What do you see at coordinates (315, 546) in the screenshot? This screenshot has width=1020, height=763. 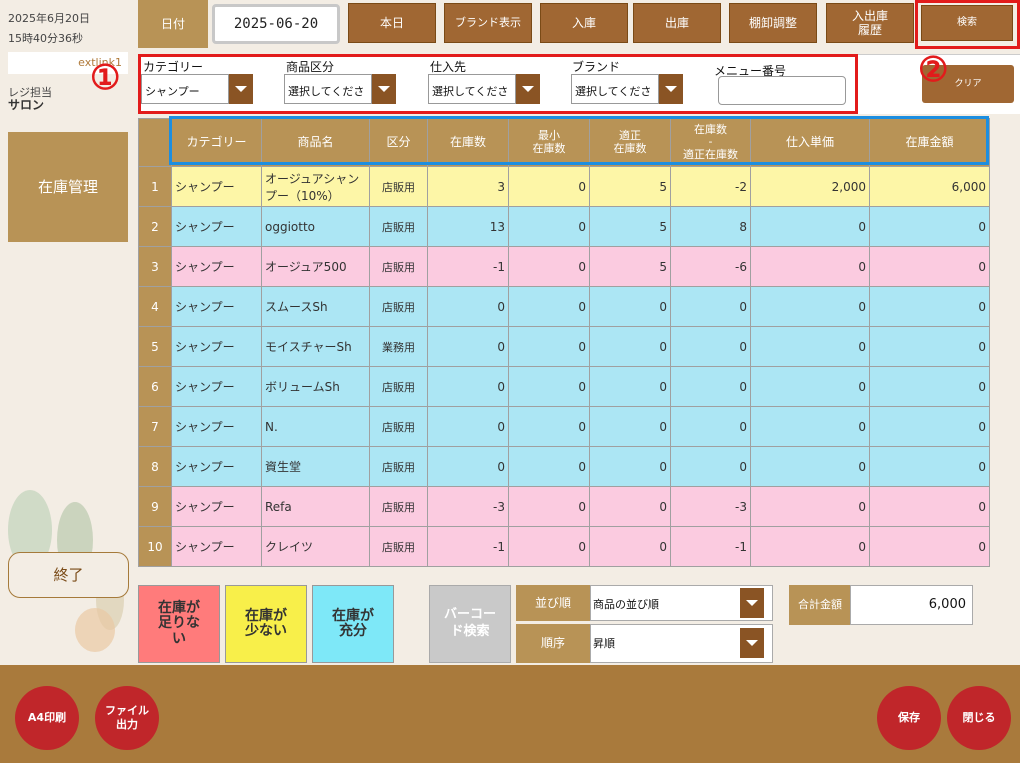 I see `cell-product-name: クレイツ` at bounding box center [315, 546].